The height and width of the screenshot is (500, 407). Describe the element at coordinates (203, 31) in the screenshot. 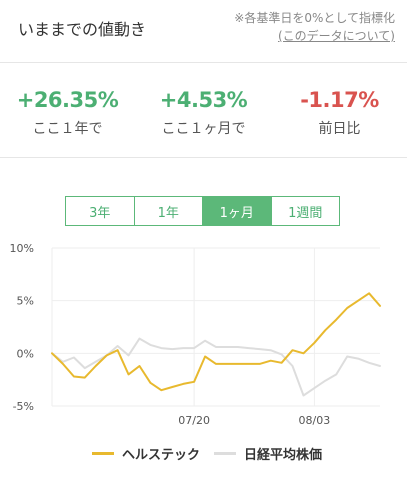

I see `panel-header: いままでの値動き ※各基準日を0%として指標化 (このデータについて)` at that location.